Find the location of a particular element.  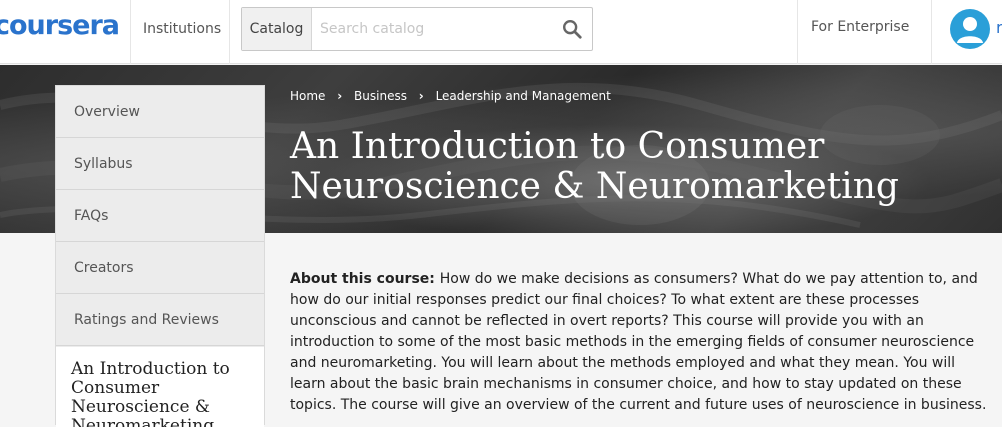

sidenav-item-overview: Overview is located at coordinates (160, 112).